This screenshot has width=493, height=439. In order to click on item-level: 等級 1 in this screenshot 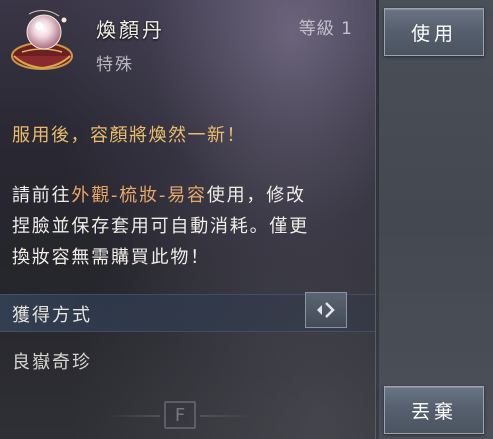, I will do `click(325, 29)`.